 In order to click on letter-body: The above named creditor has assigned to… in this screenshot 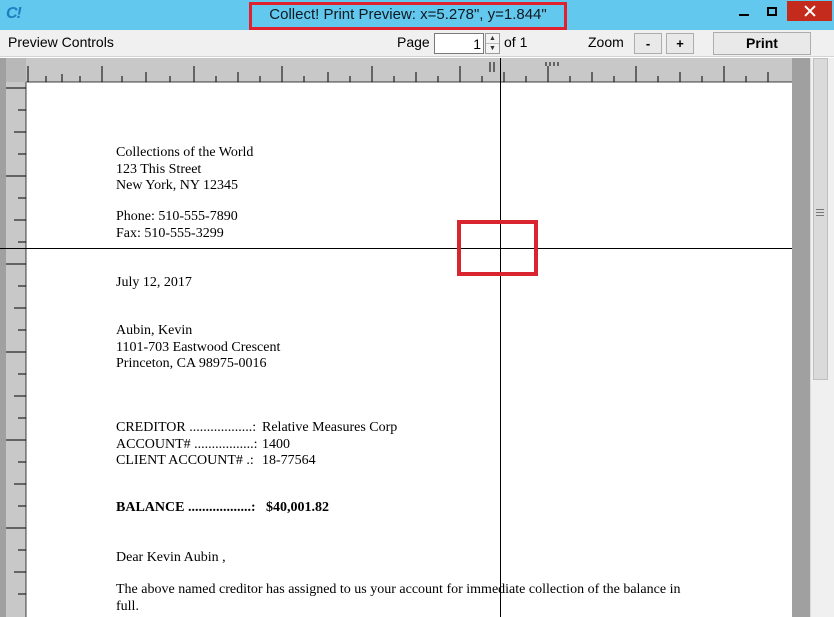, I will do `click(398, 598)`.